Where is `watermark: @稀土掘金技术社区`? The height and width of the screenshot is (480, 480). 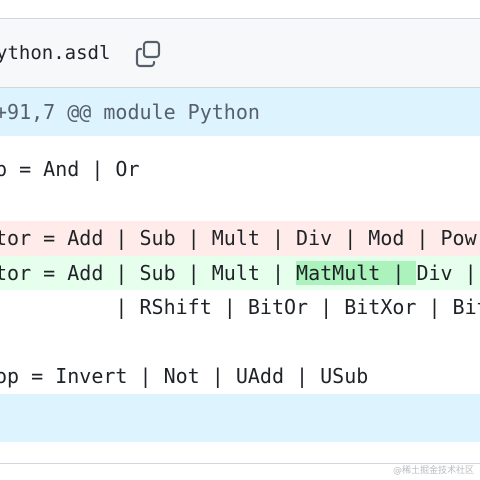
watermark: @稀土掘金技术社区 is located at coordinates (433, 471).